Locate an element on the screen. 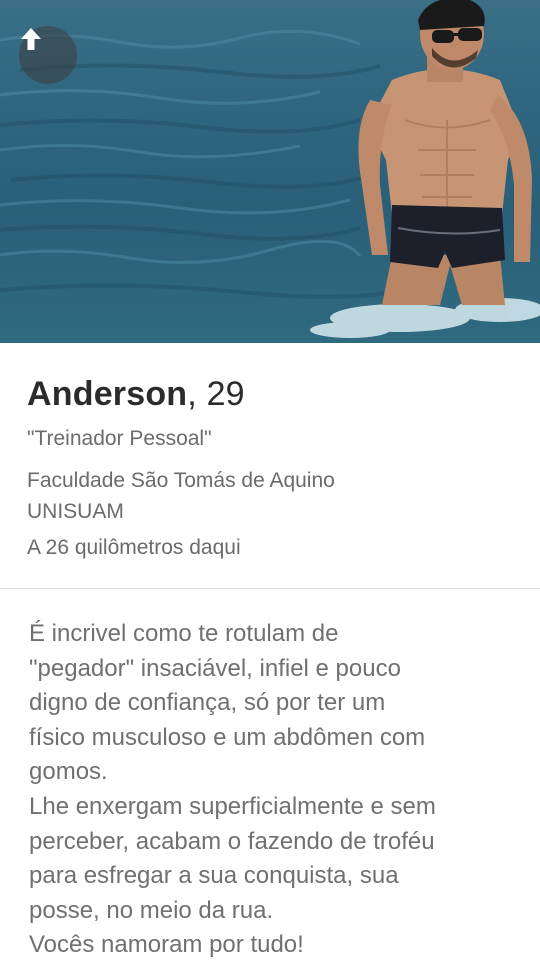 The height and width of the screenshot is (960, 540). profile-name-age: Anderson, 29 is located at coordinates (136, 394).